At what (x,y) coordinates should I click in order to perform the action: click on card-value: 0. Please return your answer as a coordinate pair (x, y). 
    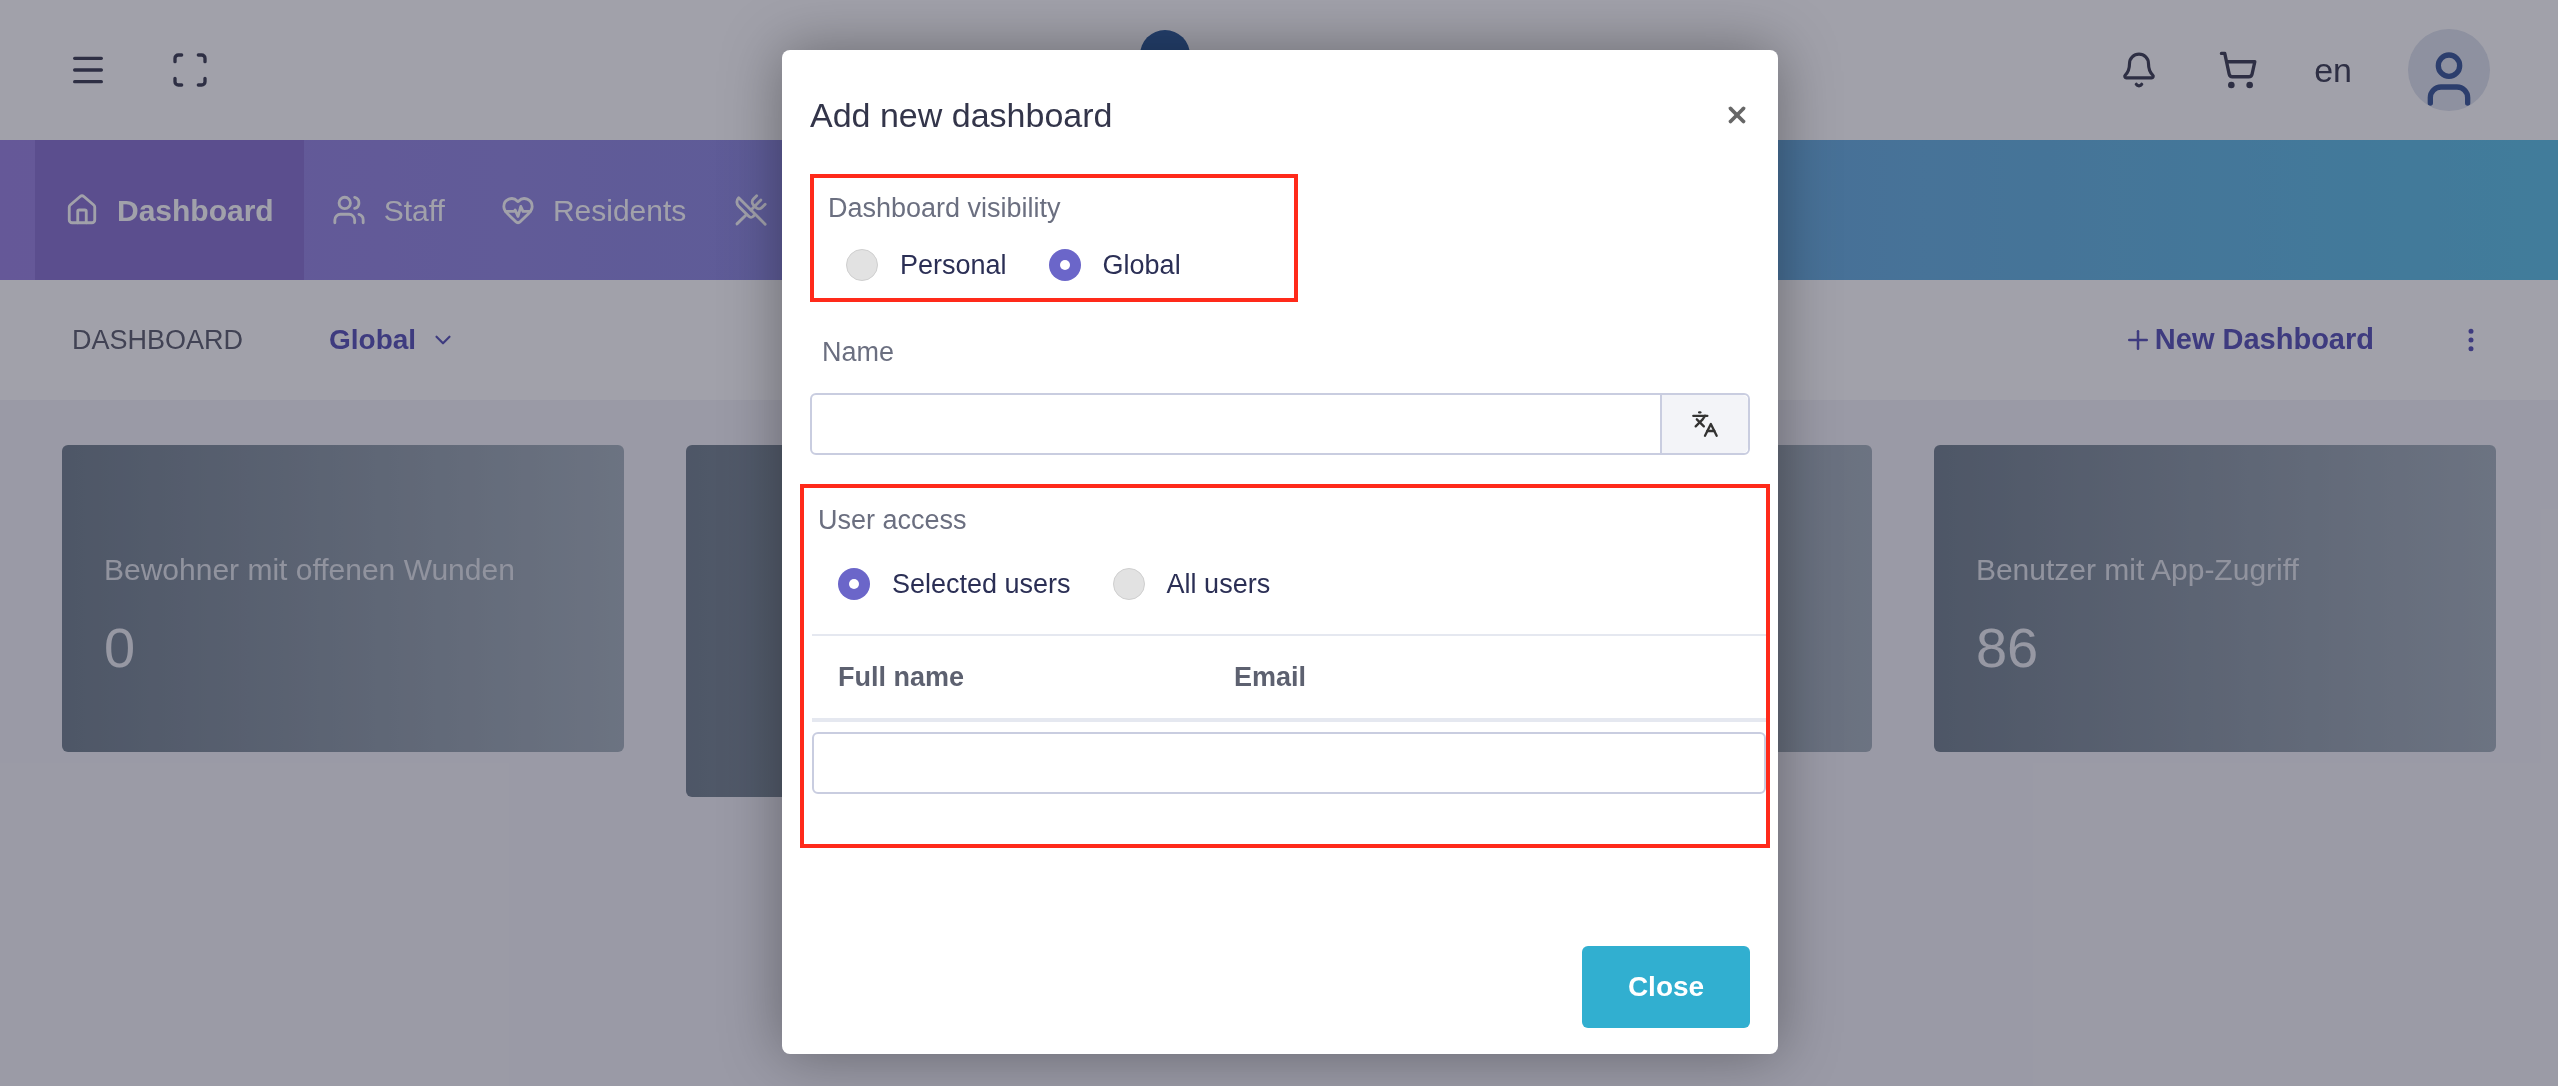
    Looking at the image, I should click on (120, 648).